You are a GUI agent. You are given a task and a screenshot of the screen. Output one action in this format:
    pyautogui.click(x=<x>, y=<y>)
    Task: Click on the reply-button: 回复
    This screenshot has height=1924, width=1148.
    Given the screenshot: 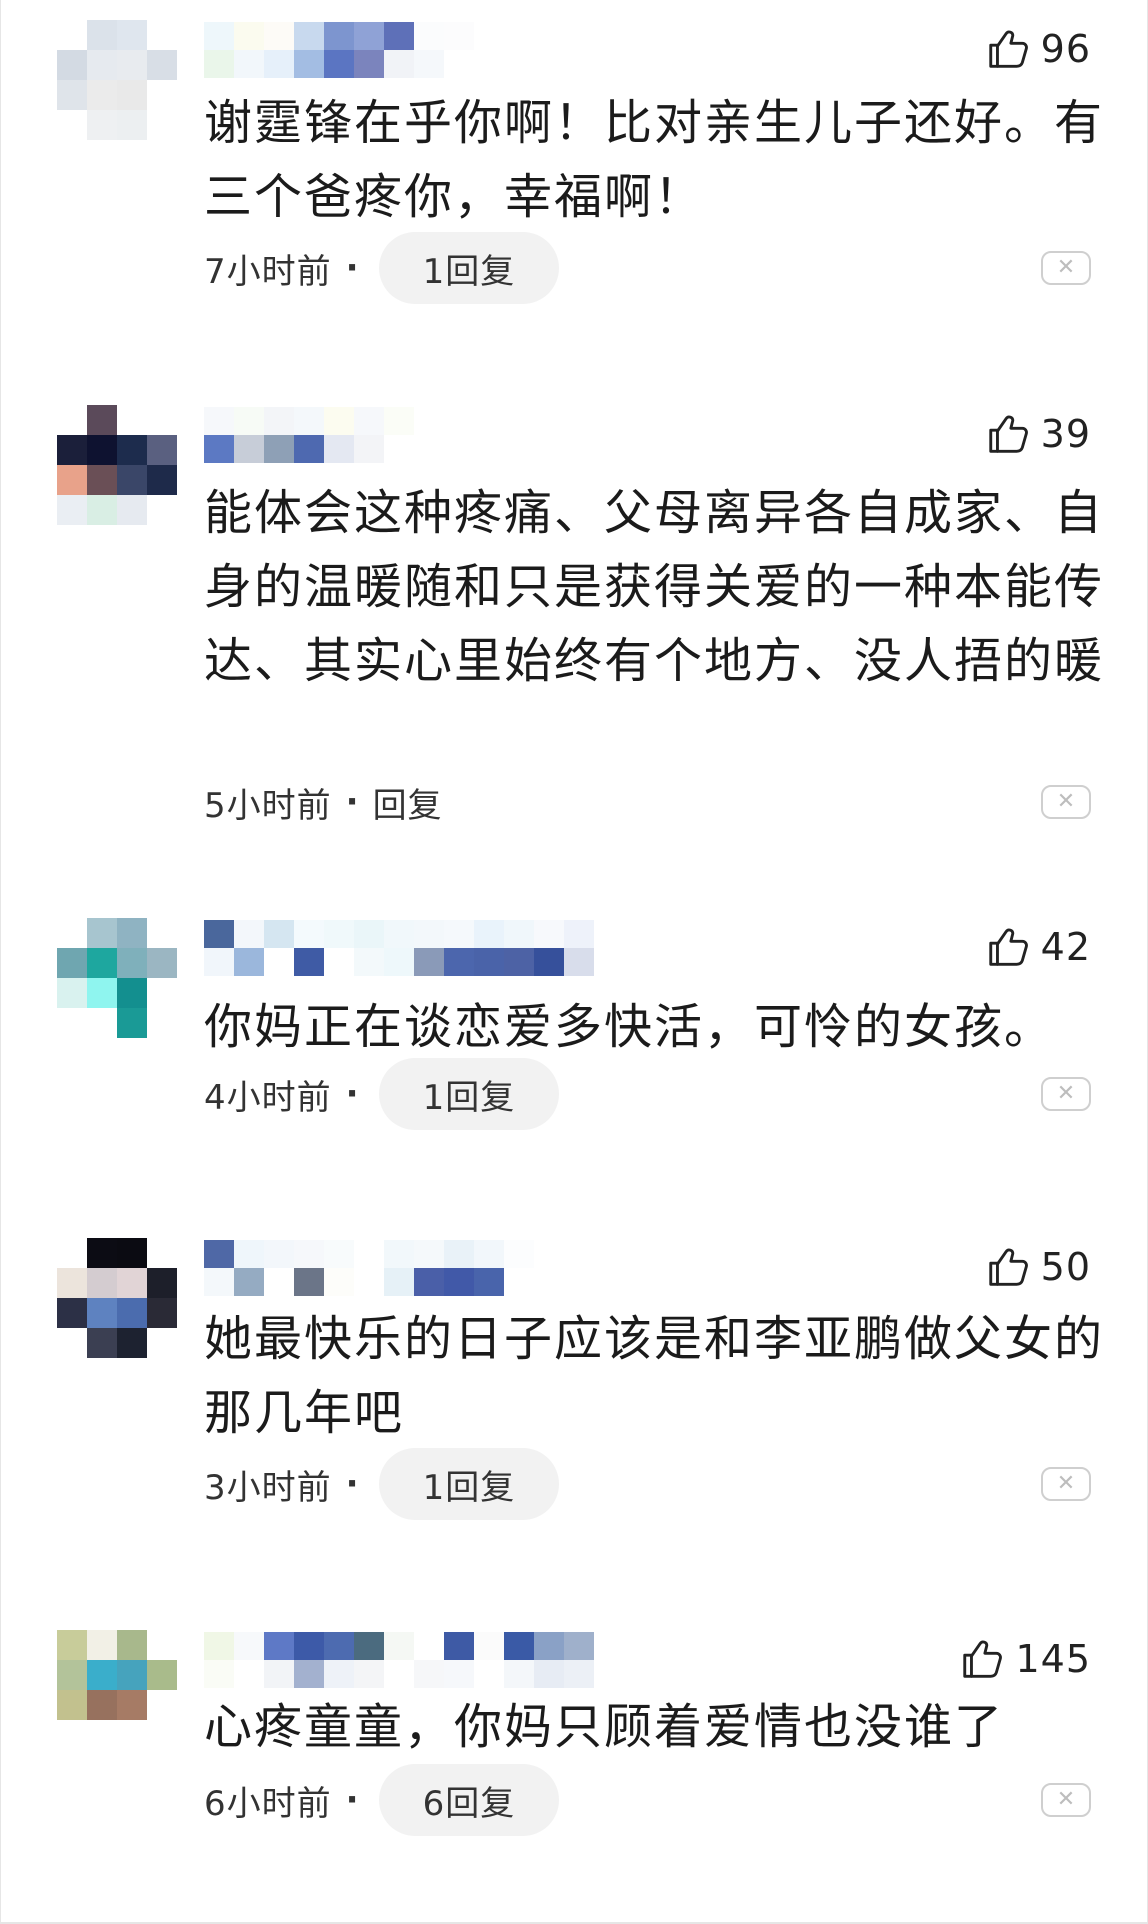 What is the action you would take?
    pyautogui.click(x=408, y=802)
    